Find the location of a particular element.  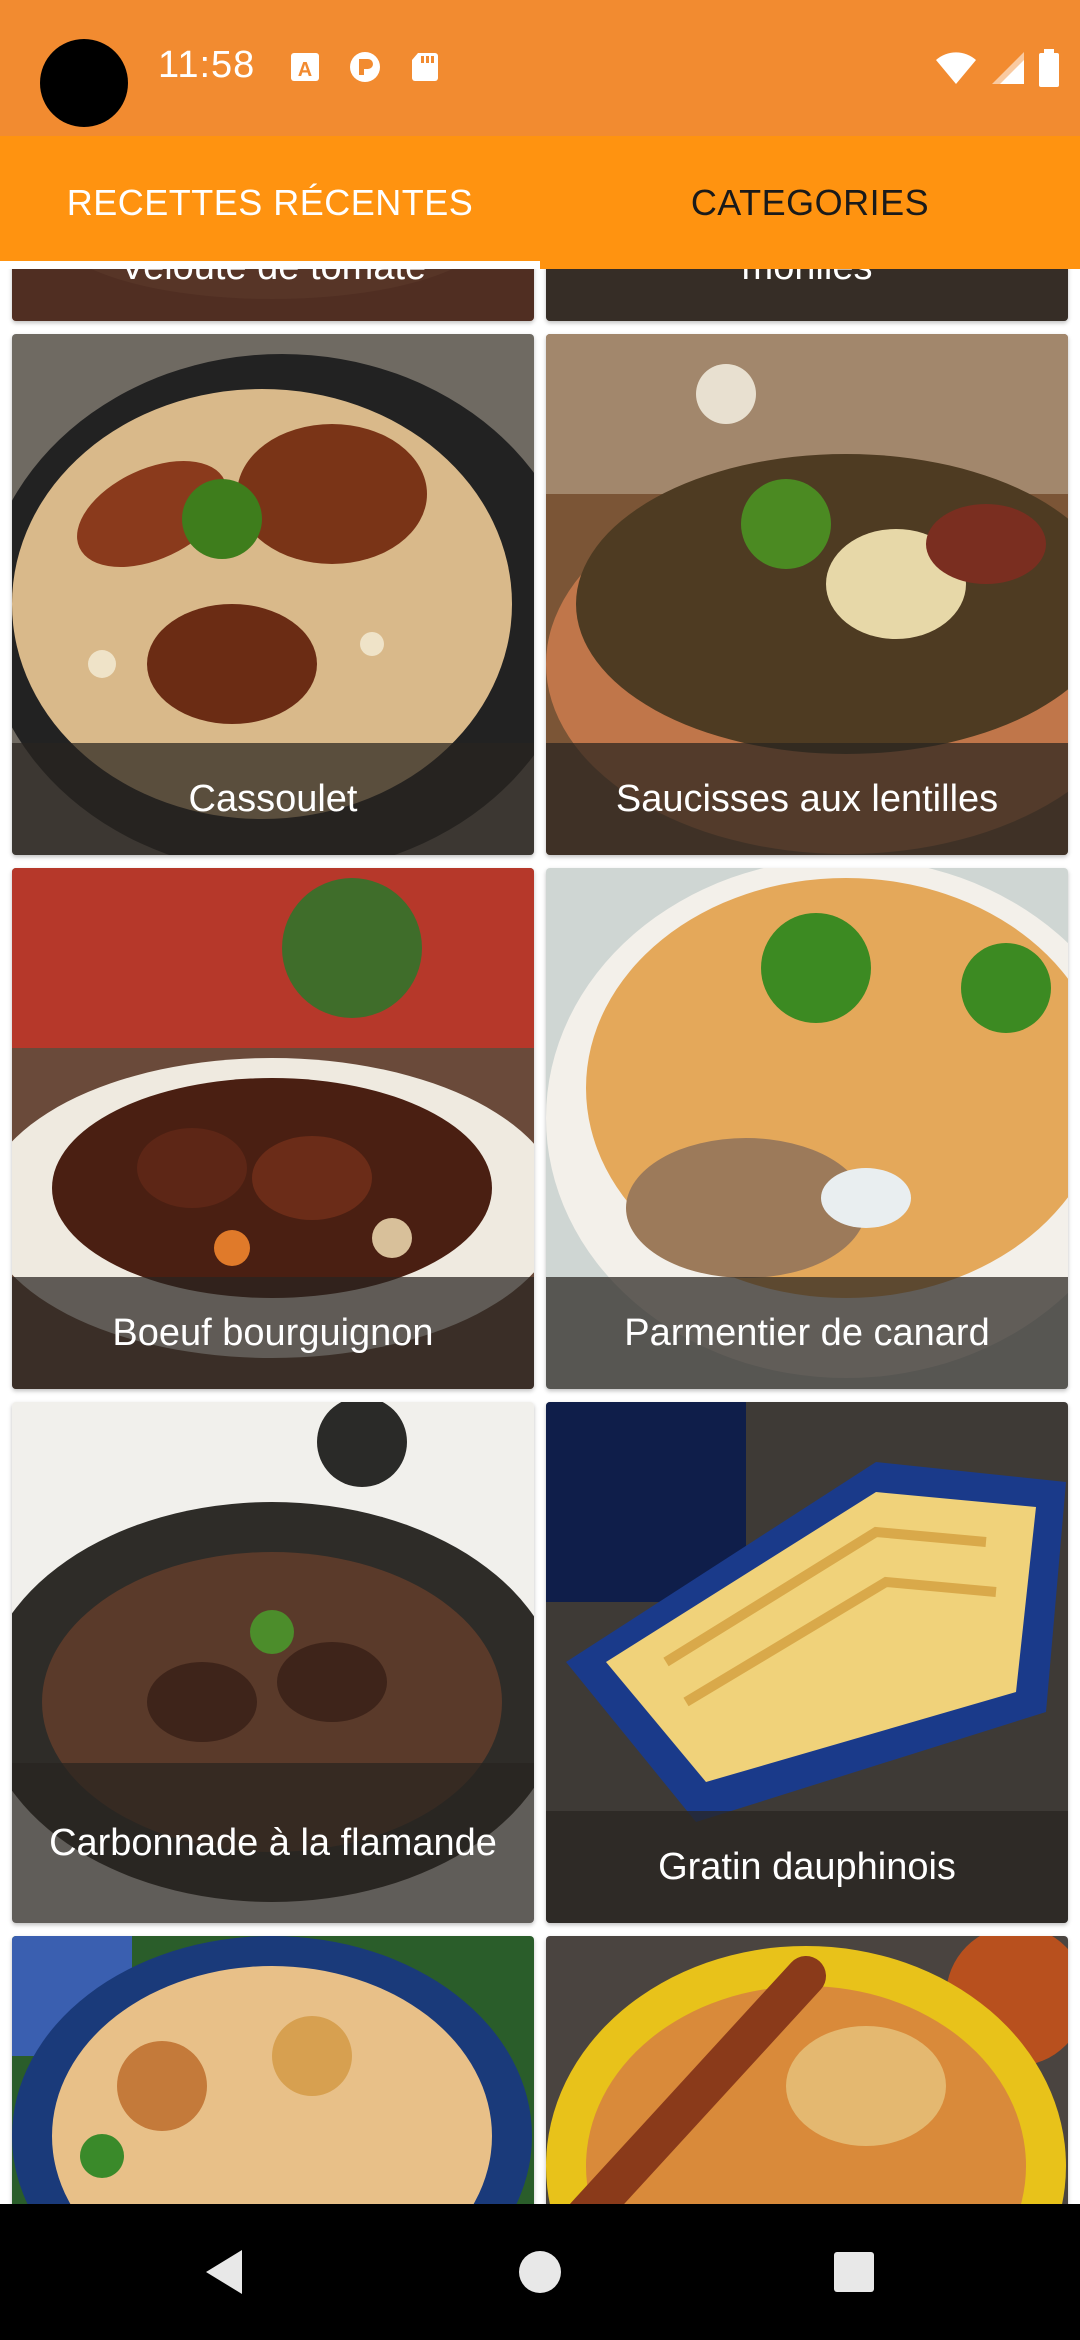

p-notification-icon is located at coordinates (365, 67).